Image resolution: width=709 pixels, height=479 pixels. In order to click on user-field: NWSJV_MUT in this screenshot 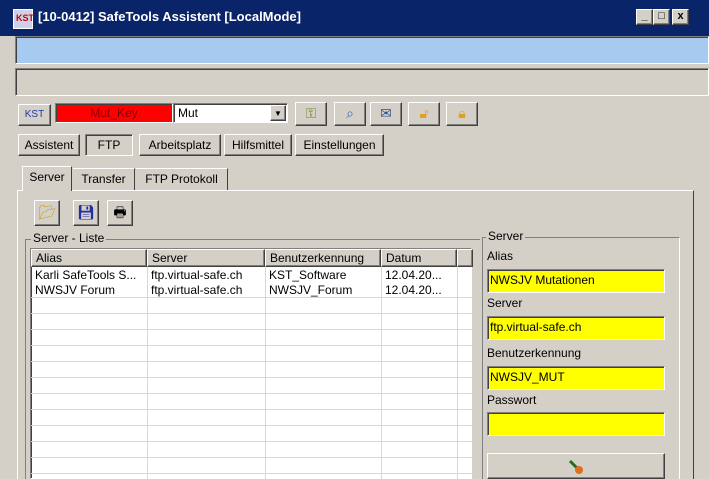, I will do `click(576, 378)`.